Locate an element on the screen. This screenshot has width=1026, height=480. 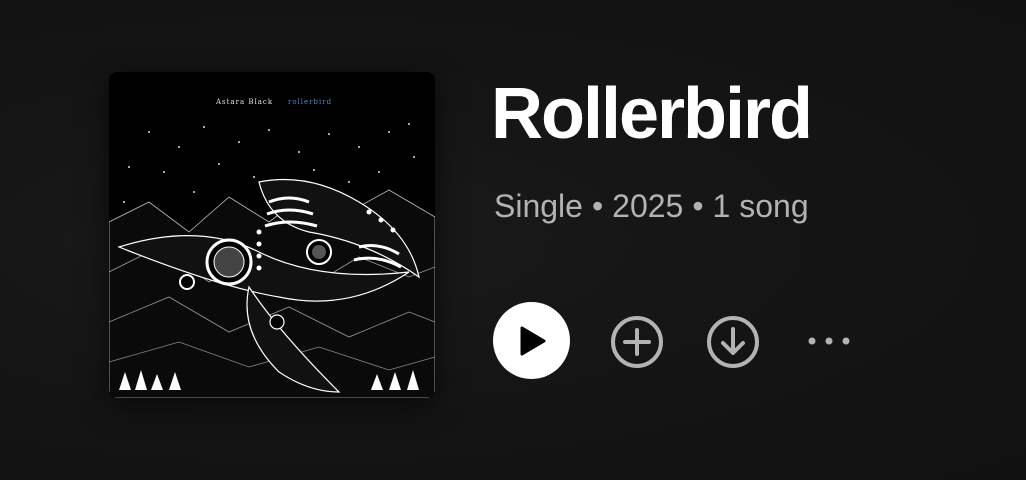
album-title: Rollerbird is located at coordinates (652, 114).